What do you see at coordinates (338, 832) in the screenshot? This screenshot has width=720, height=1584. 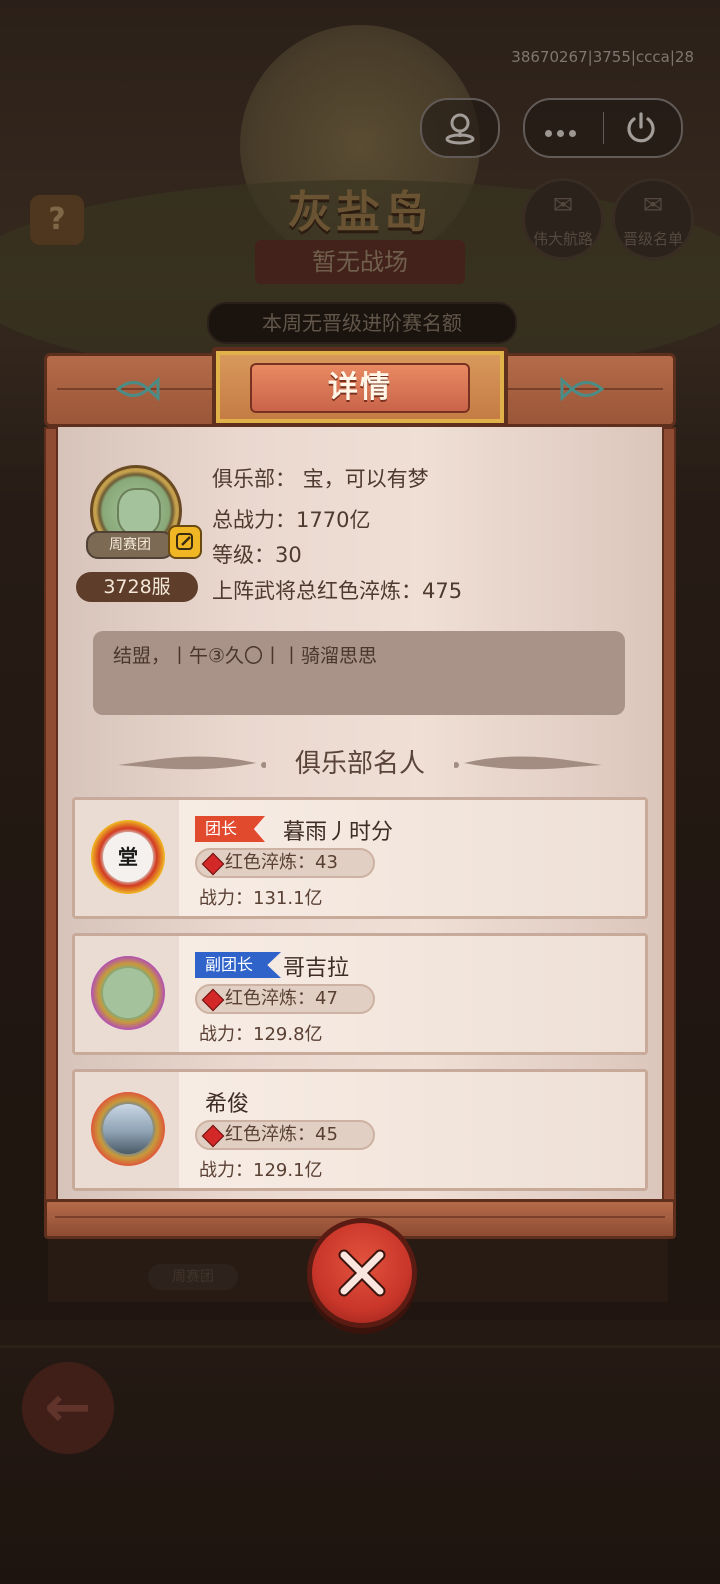 I see `member-name: 暮雨丿时分` at bounding box center [338, 832].